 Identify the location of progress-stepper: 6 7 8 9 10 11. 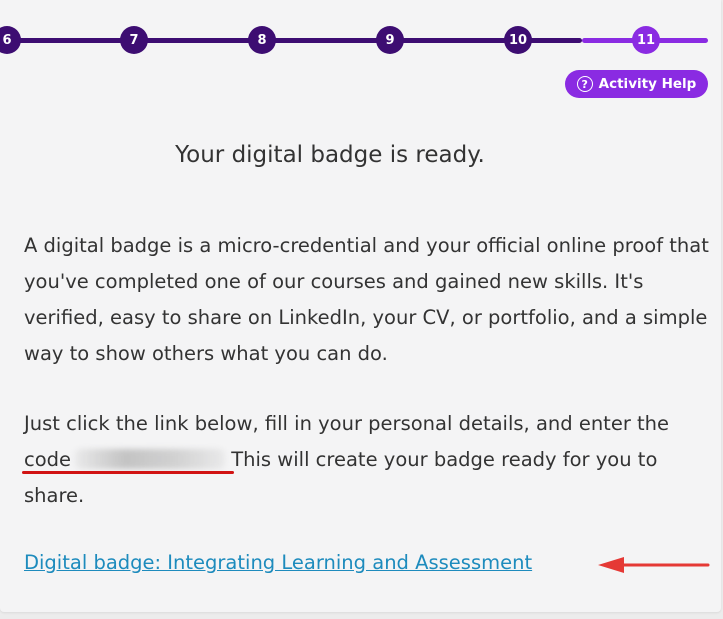
(361, 40).